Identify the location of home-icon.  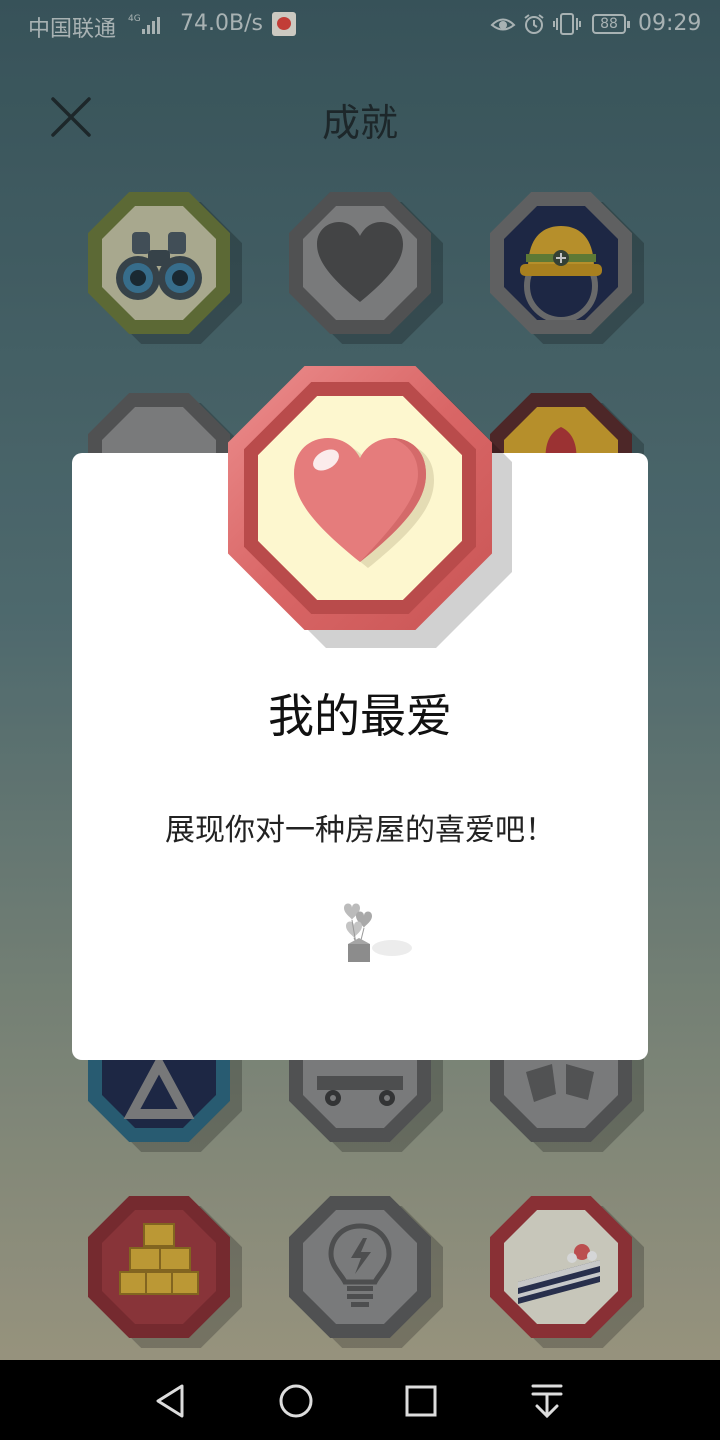
(296, 1401).